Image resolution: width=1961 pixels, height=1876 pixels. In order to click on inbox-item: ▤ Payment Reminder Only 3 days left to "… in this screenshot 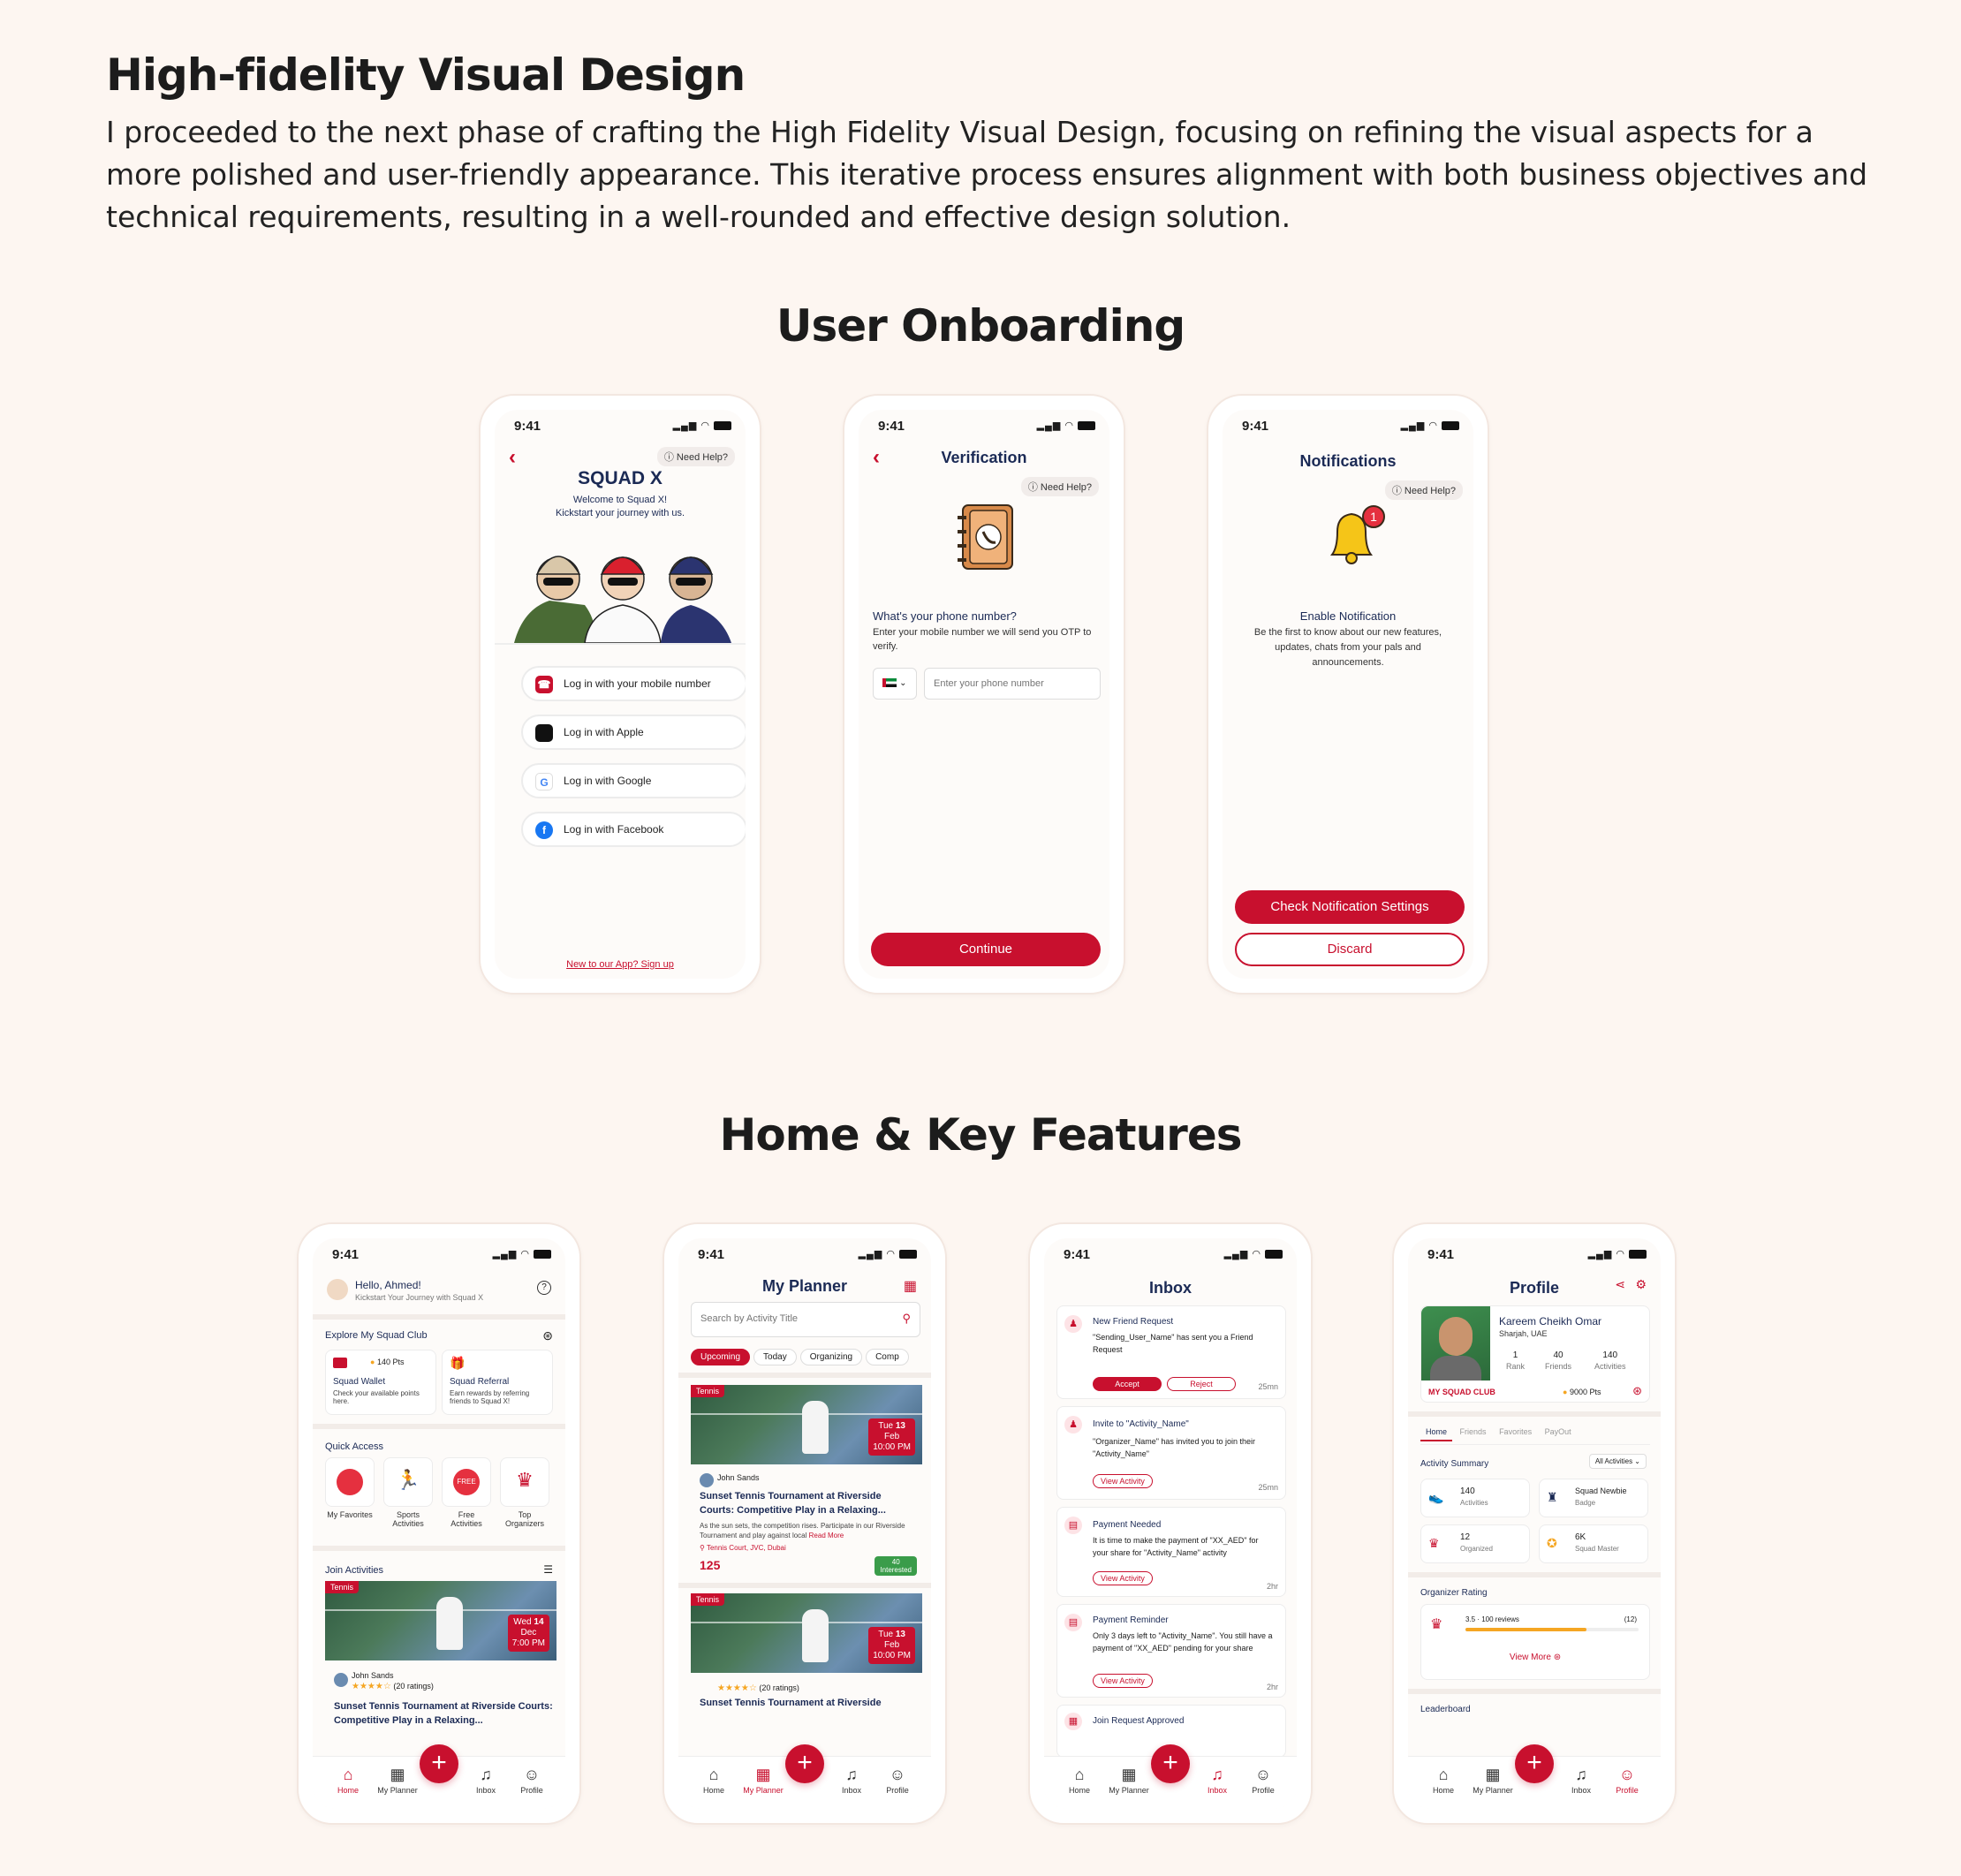, I will do `click(1171, 1651)`.